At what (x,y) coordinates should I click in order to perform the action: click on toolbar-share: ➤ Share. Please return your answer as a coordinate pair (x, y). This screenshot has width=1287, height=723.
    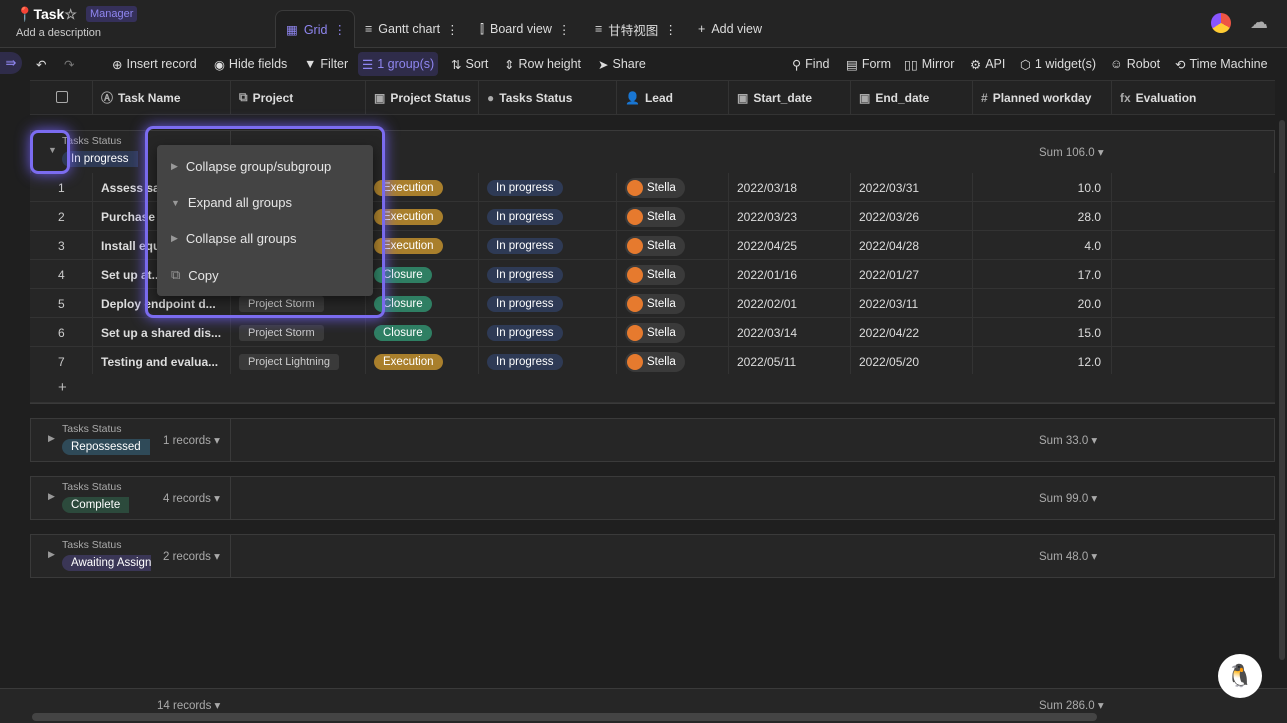
    Looking at the image, I should click on (622, 64).